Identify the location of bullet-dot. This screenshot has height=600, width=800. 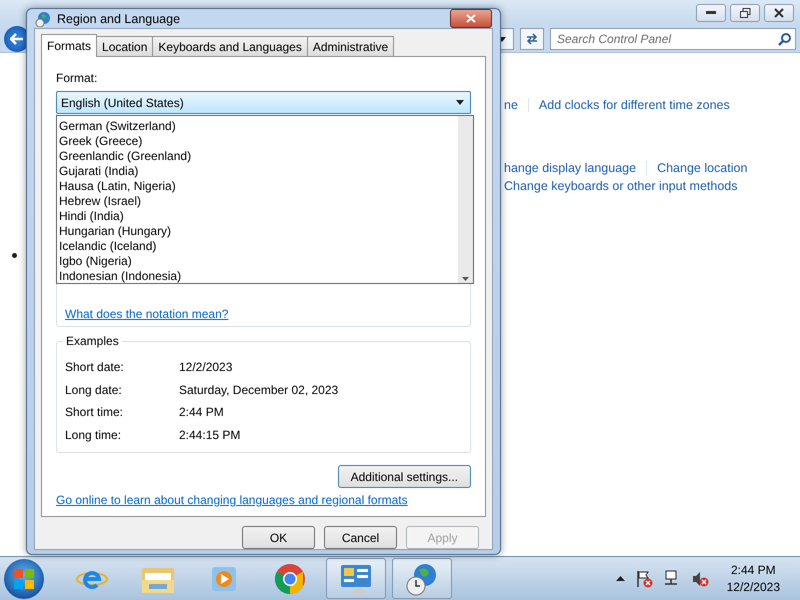
(14, 255).